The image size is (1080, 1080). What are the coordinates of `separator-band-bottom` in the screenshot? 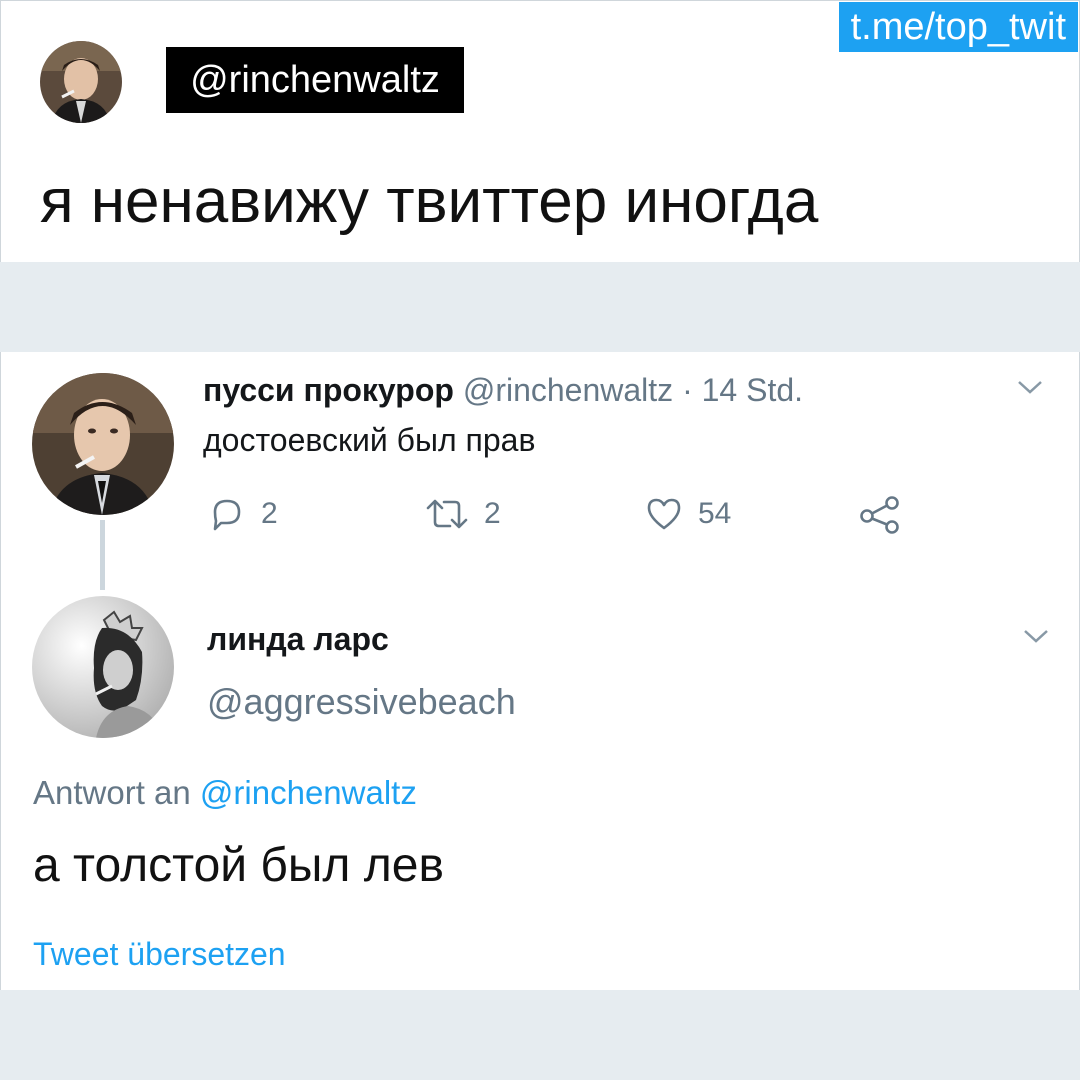 It's located at (540, 1035).